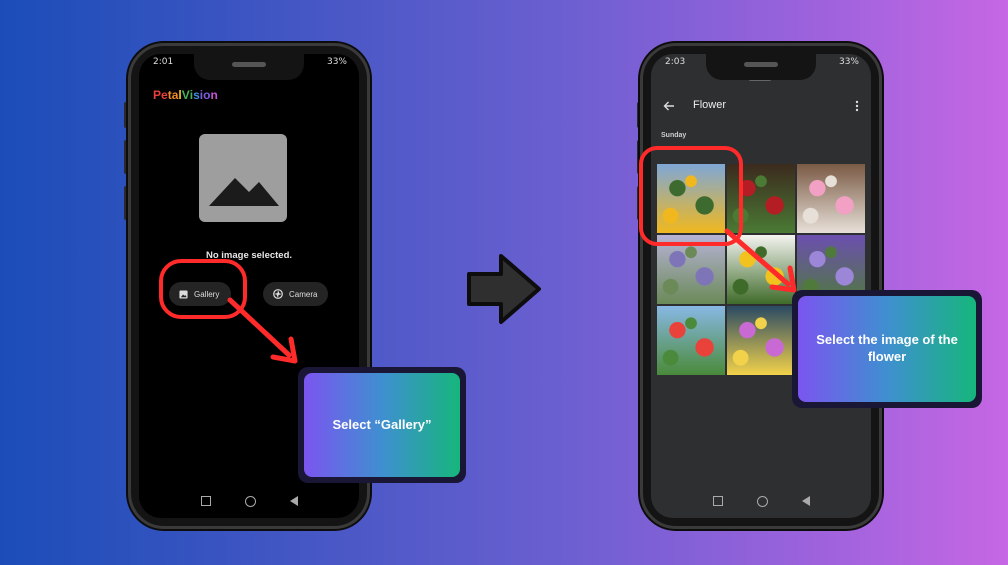 The height and width of the screenshot is (565, 1008). What do you see at coordinates (504, 289) in the screenshot?
I see `next-step-arrow-icon` at bounding box center [504, 289].